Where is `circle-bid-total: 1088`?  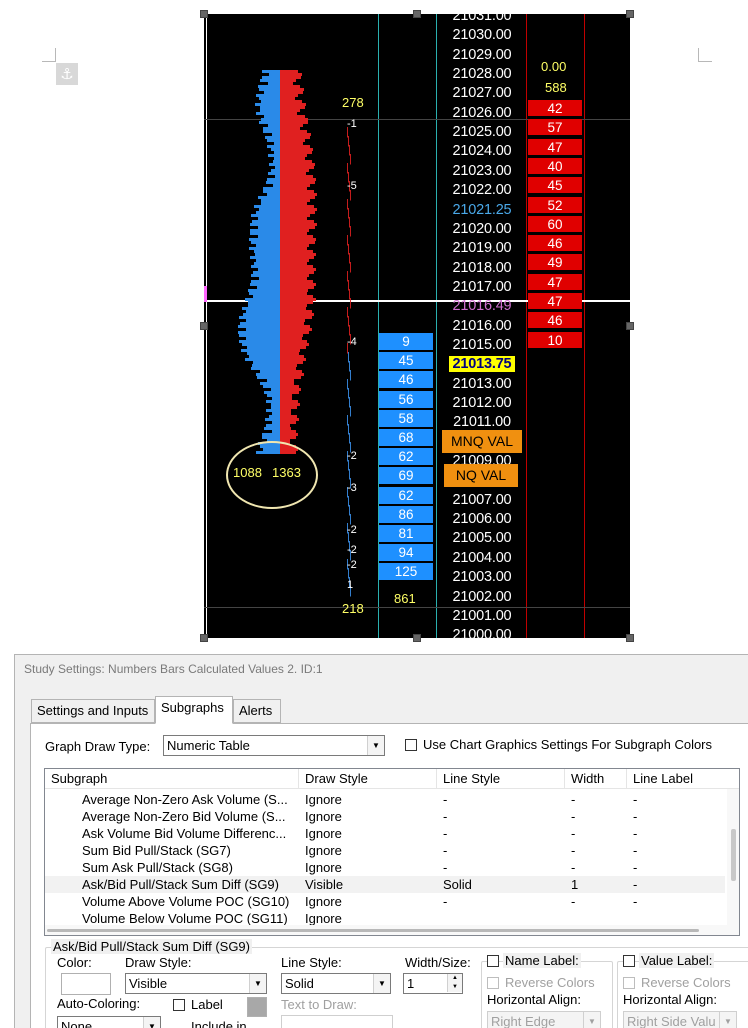 circle-bid-total: 1088 is located at coordinates (247, 472).